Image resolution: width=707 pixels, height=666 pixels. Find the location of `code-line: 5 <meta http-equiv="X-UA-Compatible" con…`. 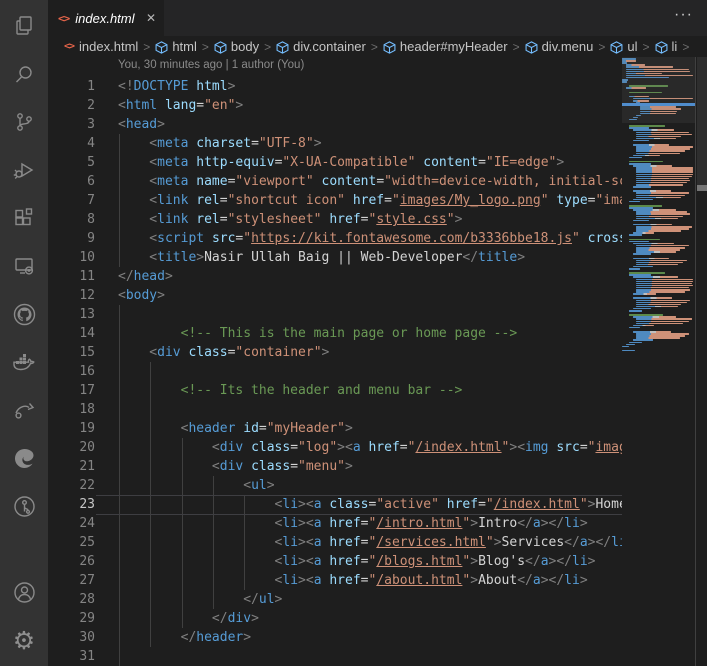

code-line: 5 <meta http-equiv="X-UA-Compatible" con… is located at coordinates (335, 162).